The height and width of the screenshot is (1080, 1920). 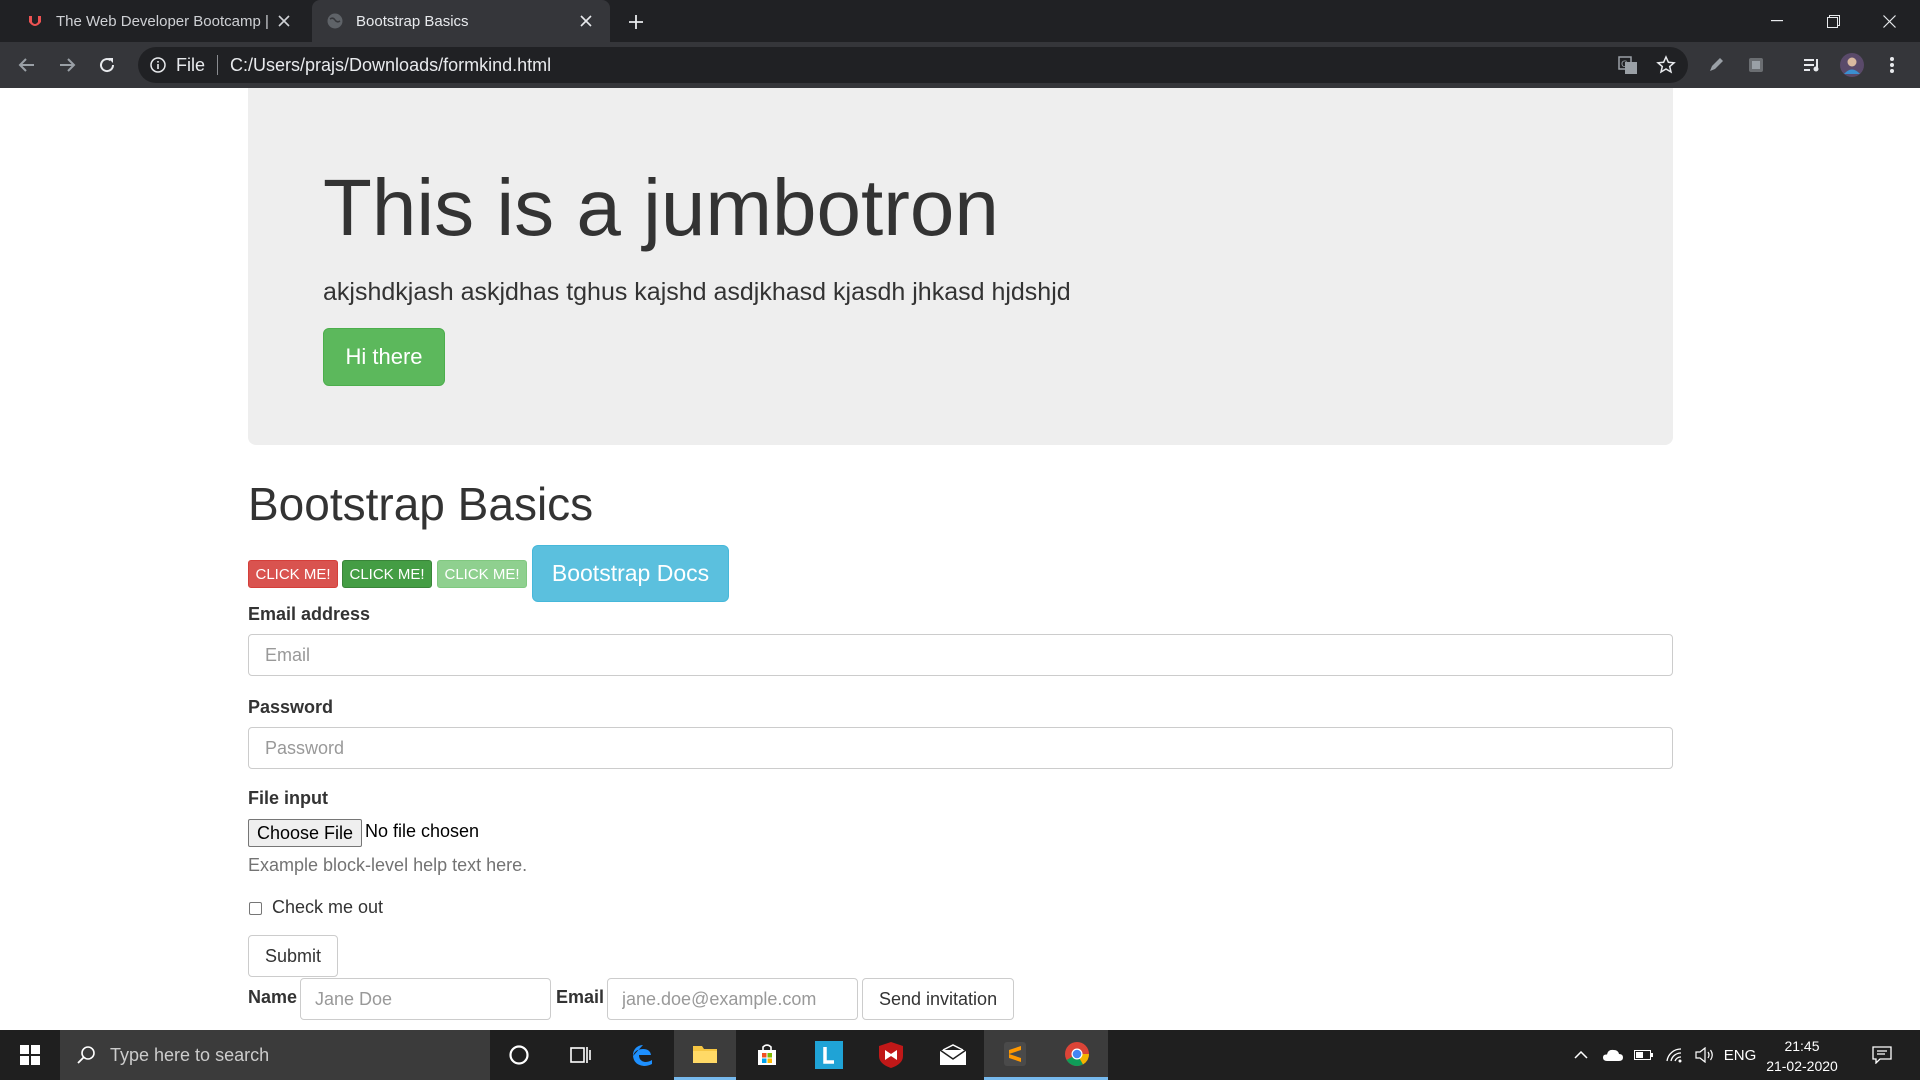 What do you see at coordinates (1015, 1055) in the screenshot?
I see `sublime-text-icon` at bounding box center [1015, 1055].